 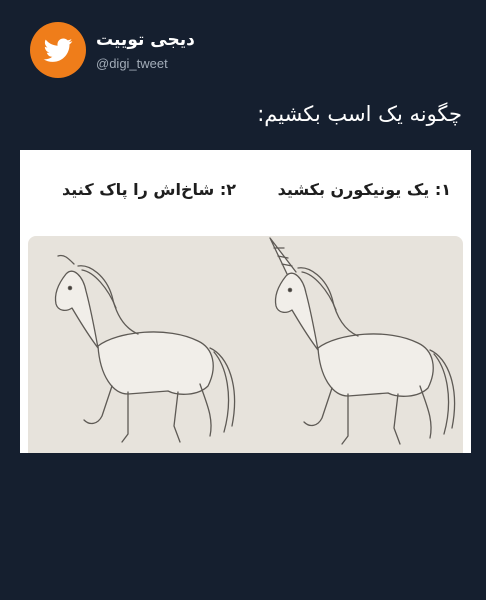 I want to click on account-avatar, so click(x=58, y=50).